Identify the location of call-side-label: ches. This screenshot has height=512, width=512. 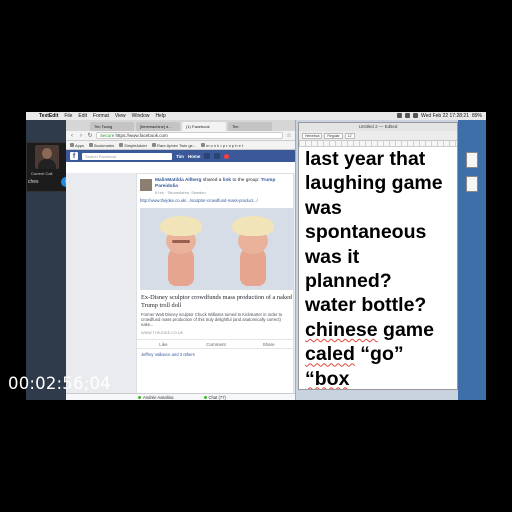
(33, 182).